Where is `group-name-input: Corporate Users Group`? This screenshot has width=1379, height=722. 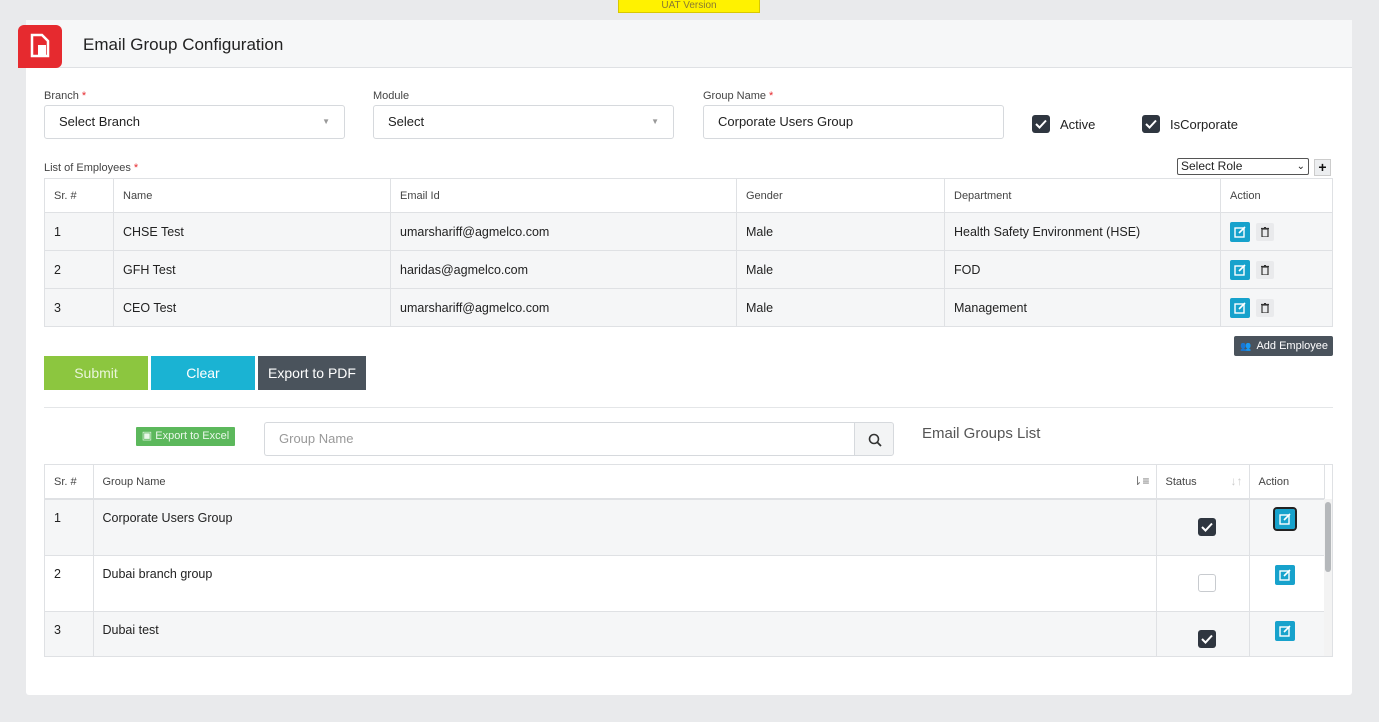
group-name-input: Corporate Users Group is located at coordinates (853, 122).